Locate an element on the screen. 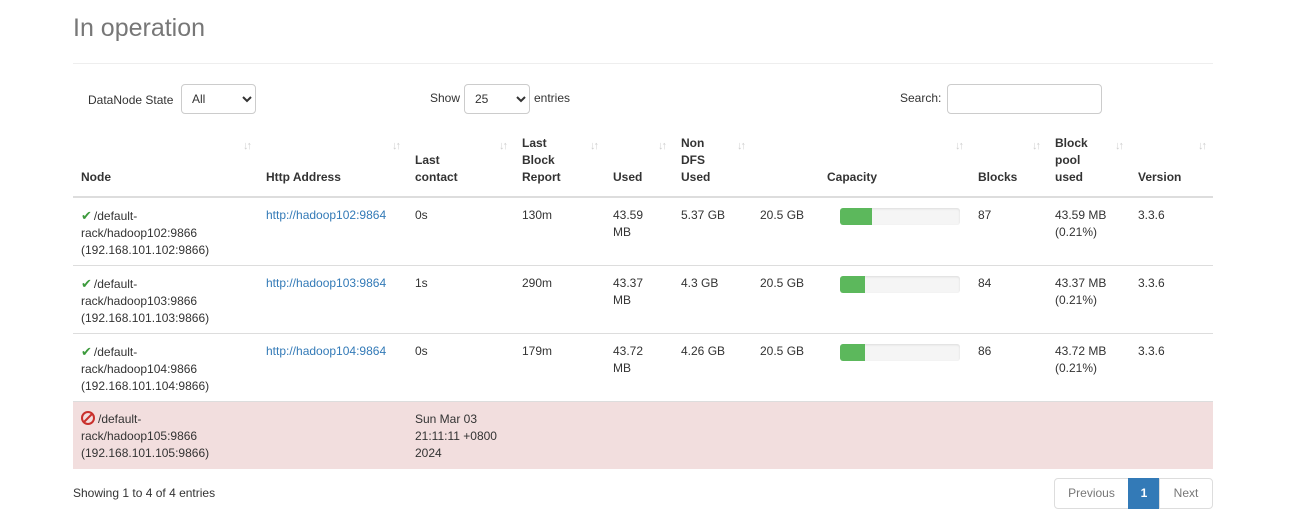 This screenshot has width=1289, height=529. col-header-label: Node is located at coordinates (96, 177).